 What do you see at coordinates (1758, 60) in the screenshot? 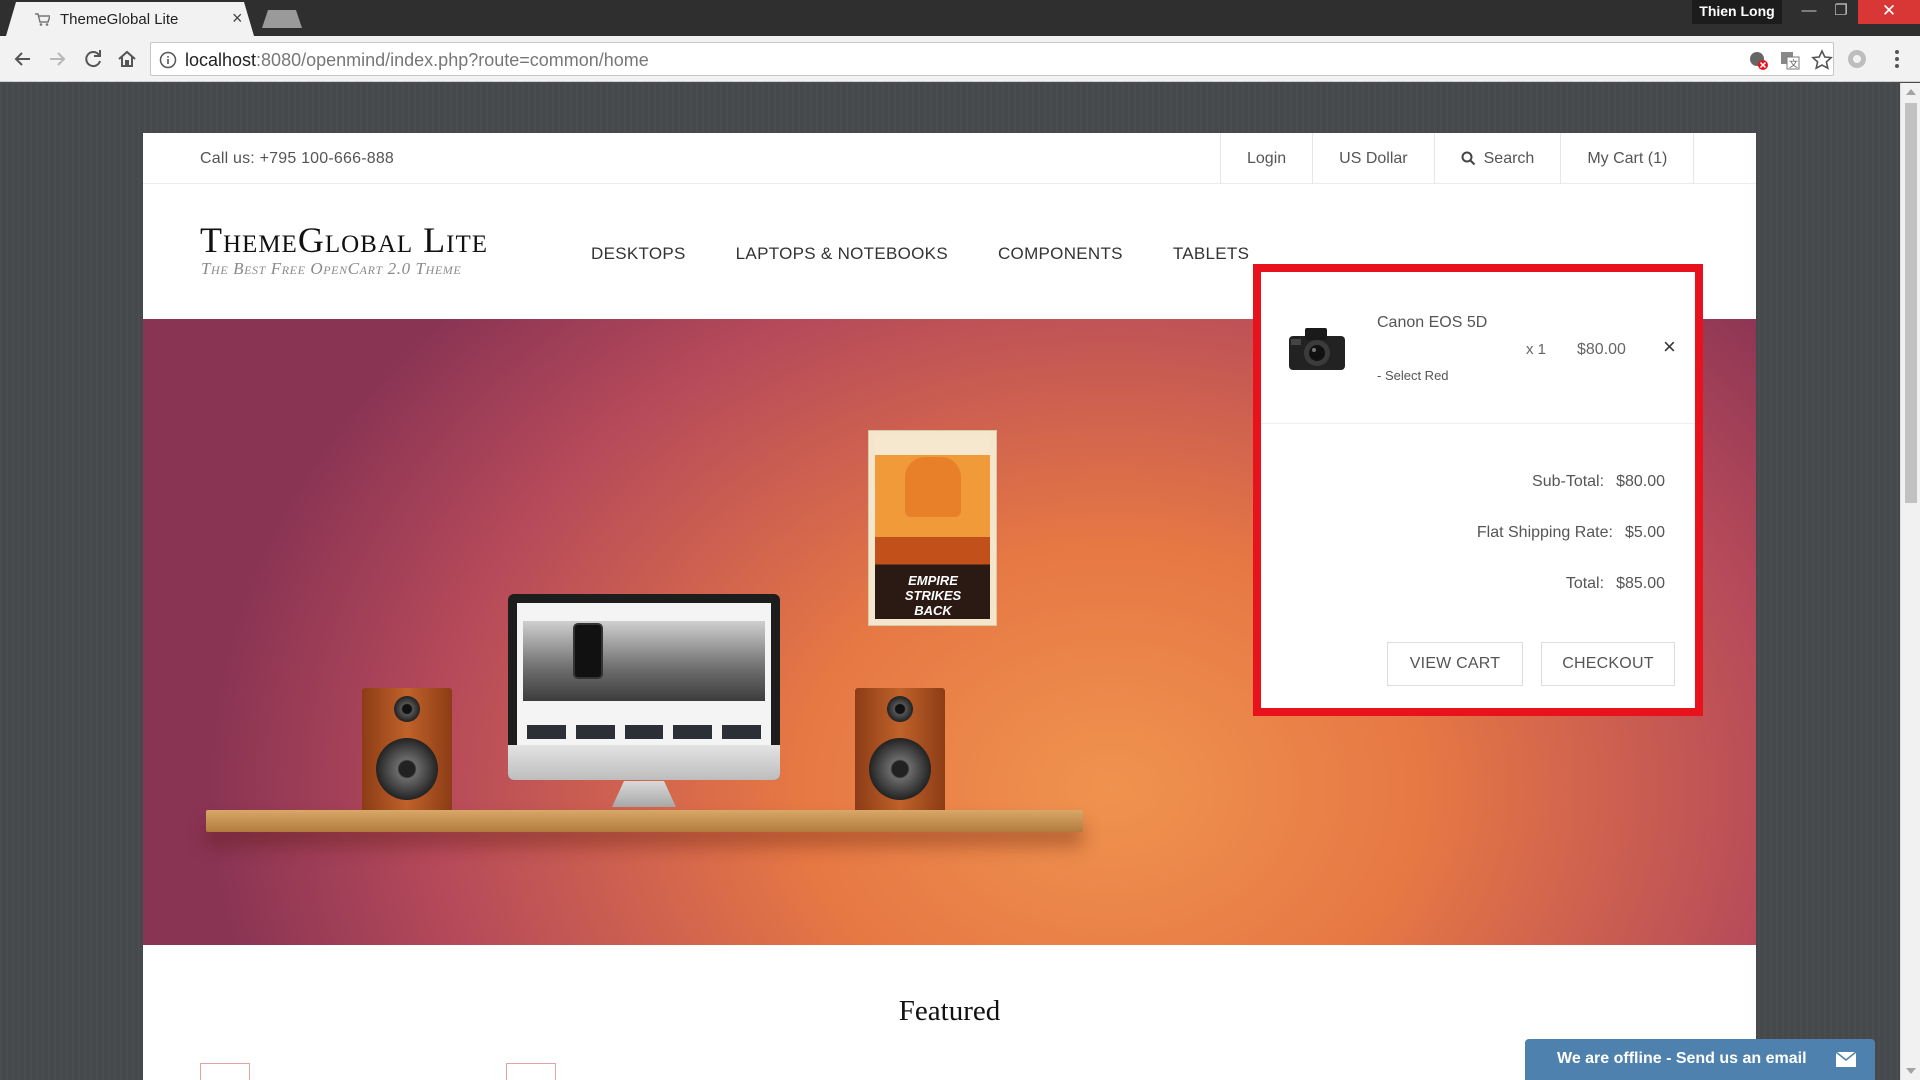
I see `cookie-blocked-icon` at bounding box center [1758, 60].